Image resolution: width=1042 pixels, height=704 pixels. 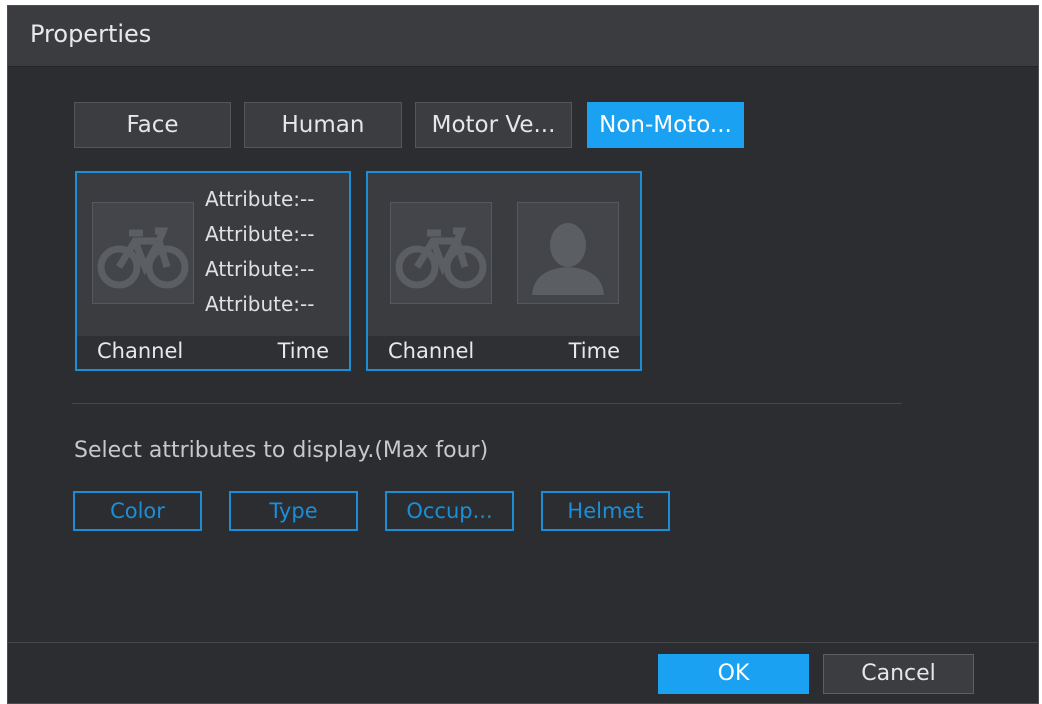 What do you see at coordinates (91, 34) in the screenshot?
I see `dialog-title: Properties` at bounding box center [91, 34].